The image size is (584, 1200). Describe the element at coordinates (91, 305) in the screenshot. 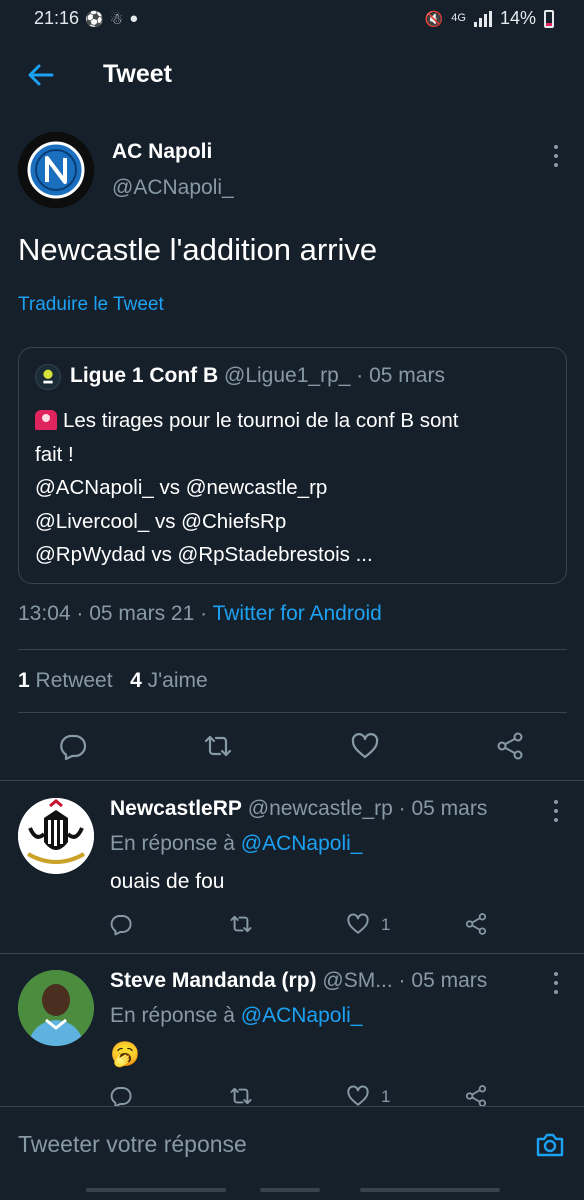

I see `translate-link: Traduire le Tweet` at that location.